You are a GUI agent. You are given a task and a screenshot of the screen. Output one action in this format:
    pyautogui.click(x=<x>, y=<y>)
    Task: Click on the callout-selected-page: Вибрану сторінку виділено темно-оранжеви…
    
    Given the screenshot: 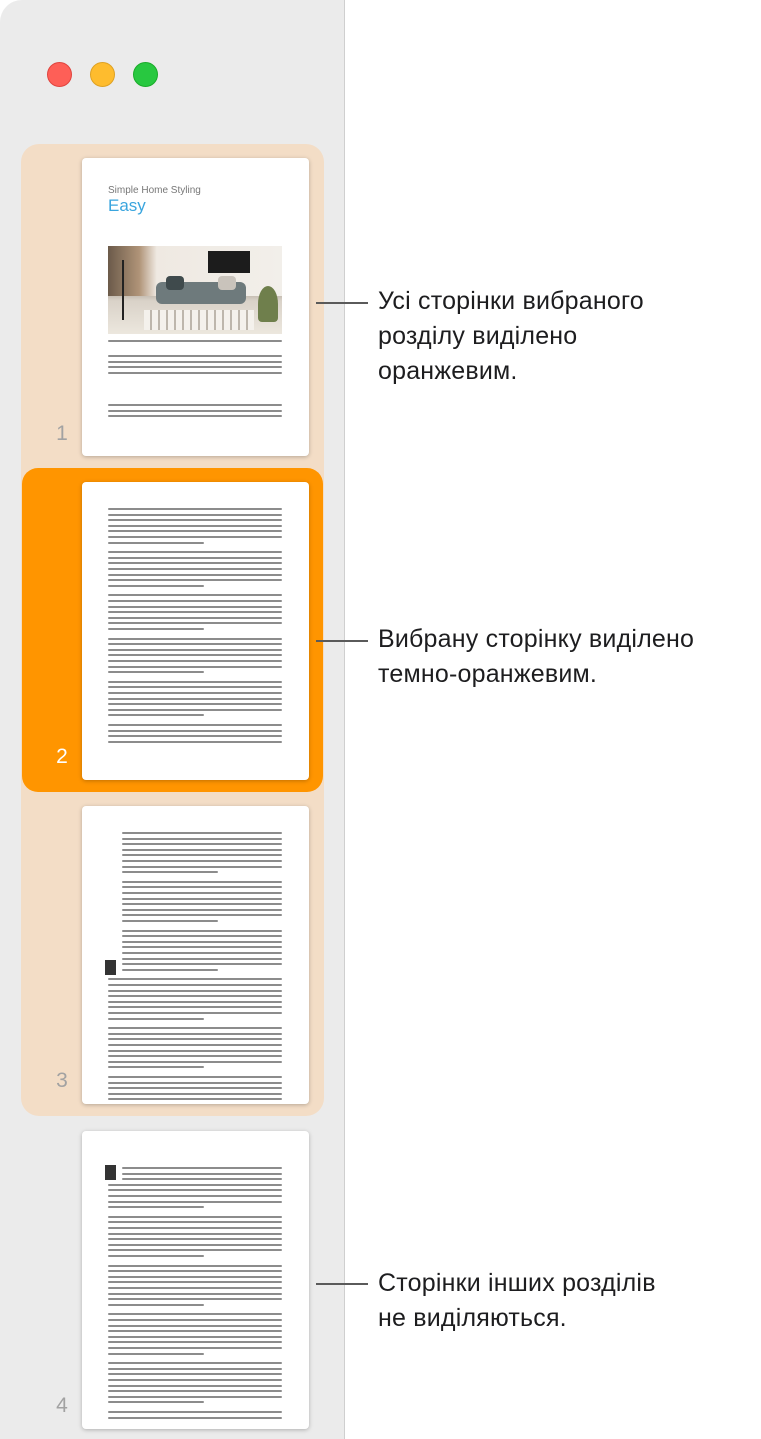 What is the action you would take?
    pyautogui.click(x=536, y=656)
    